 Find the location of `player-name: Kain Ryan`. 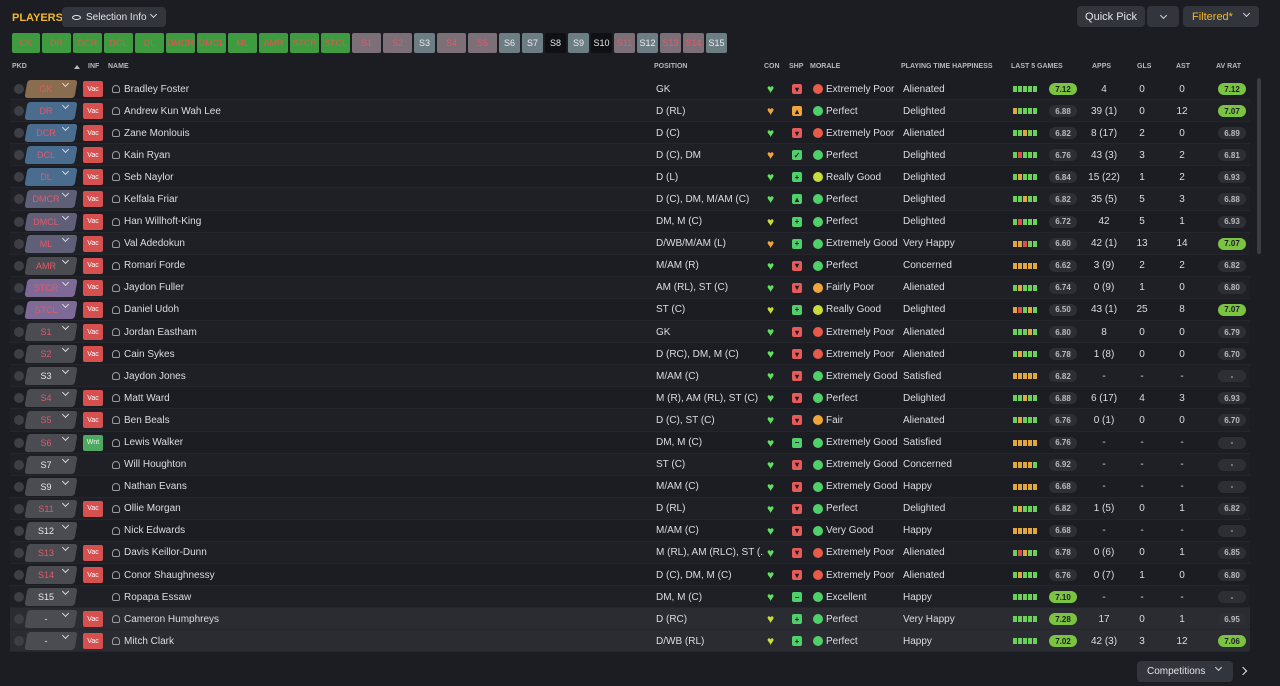

player-name: Kain Ryan is located at coordinates (224, 155).